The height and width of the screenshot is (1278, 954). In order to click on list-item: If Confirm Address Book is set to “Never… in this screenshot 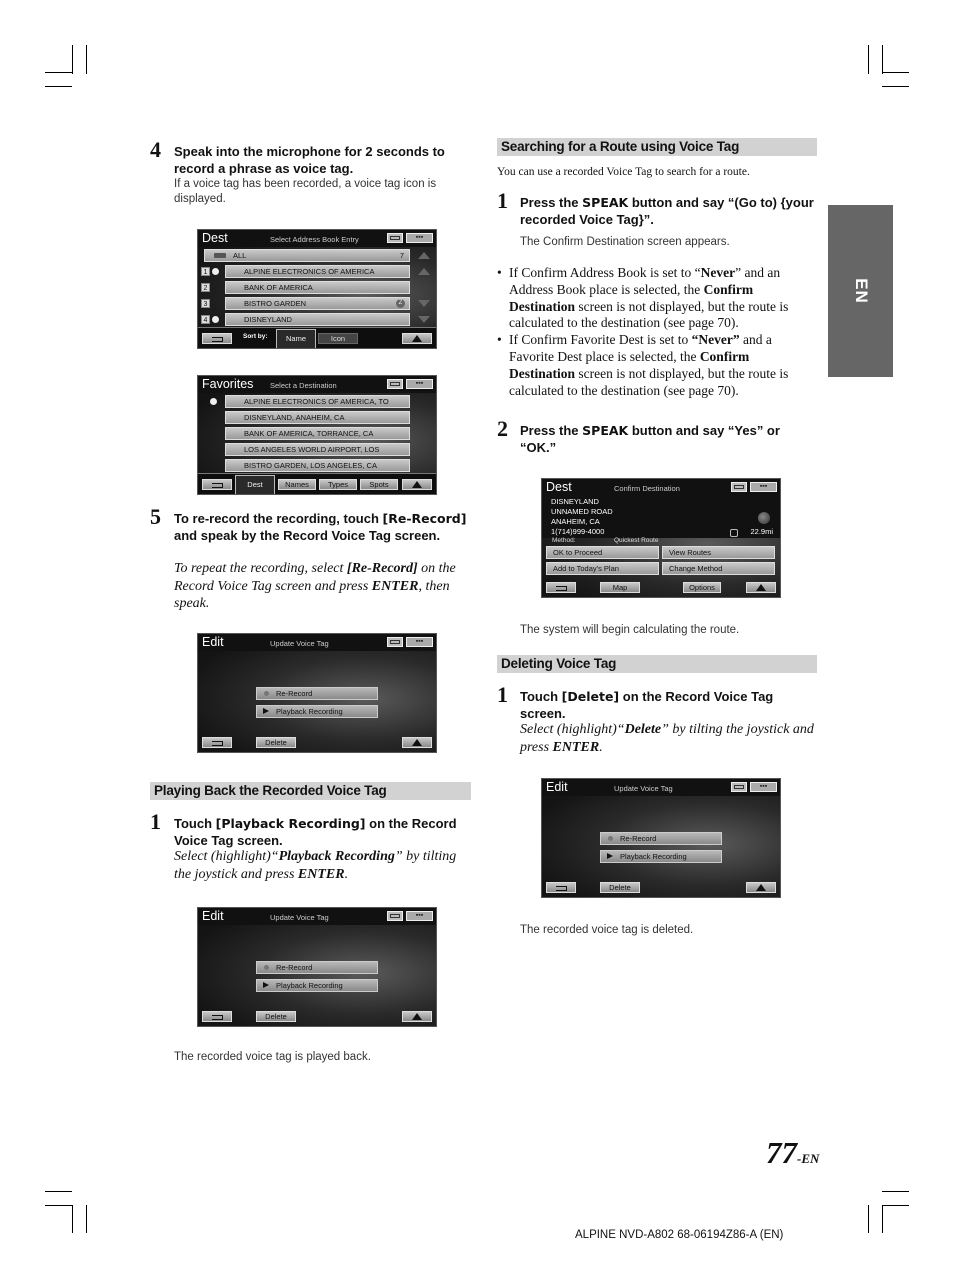, I will do `click(647, 298)`.